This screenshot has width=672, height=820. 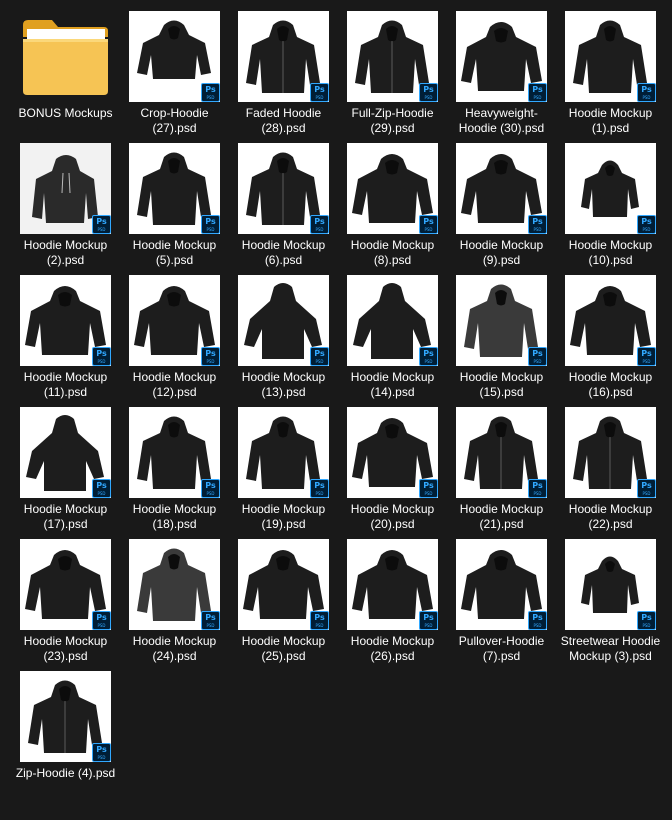 I want to click on file-item: Ps PSD Heavyweight-Hoodie (30).psd, so click(x=501, y=71).